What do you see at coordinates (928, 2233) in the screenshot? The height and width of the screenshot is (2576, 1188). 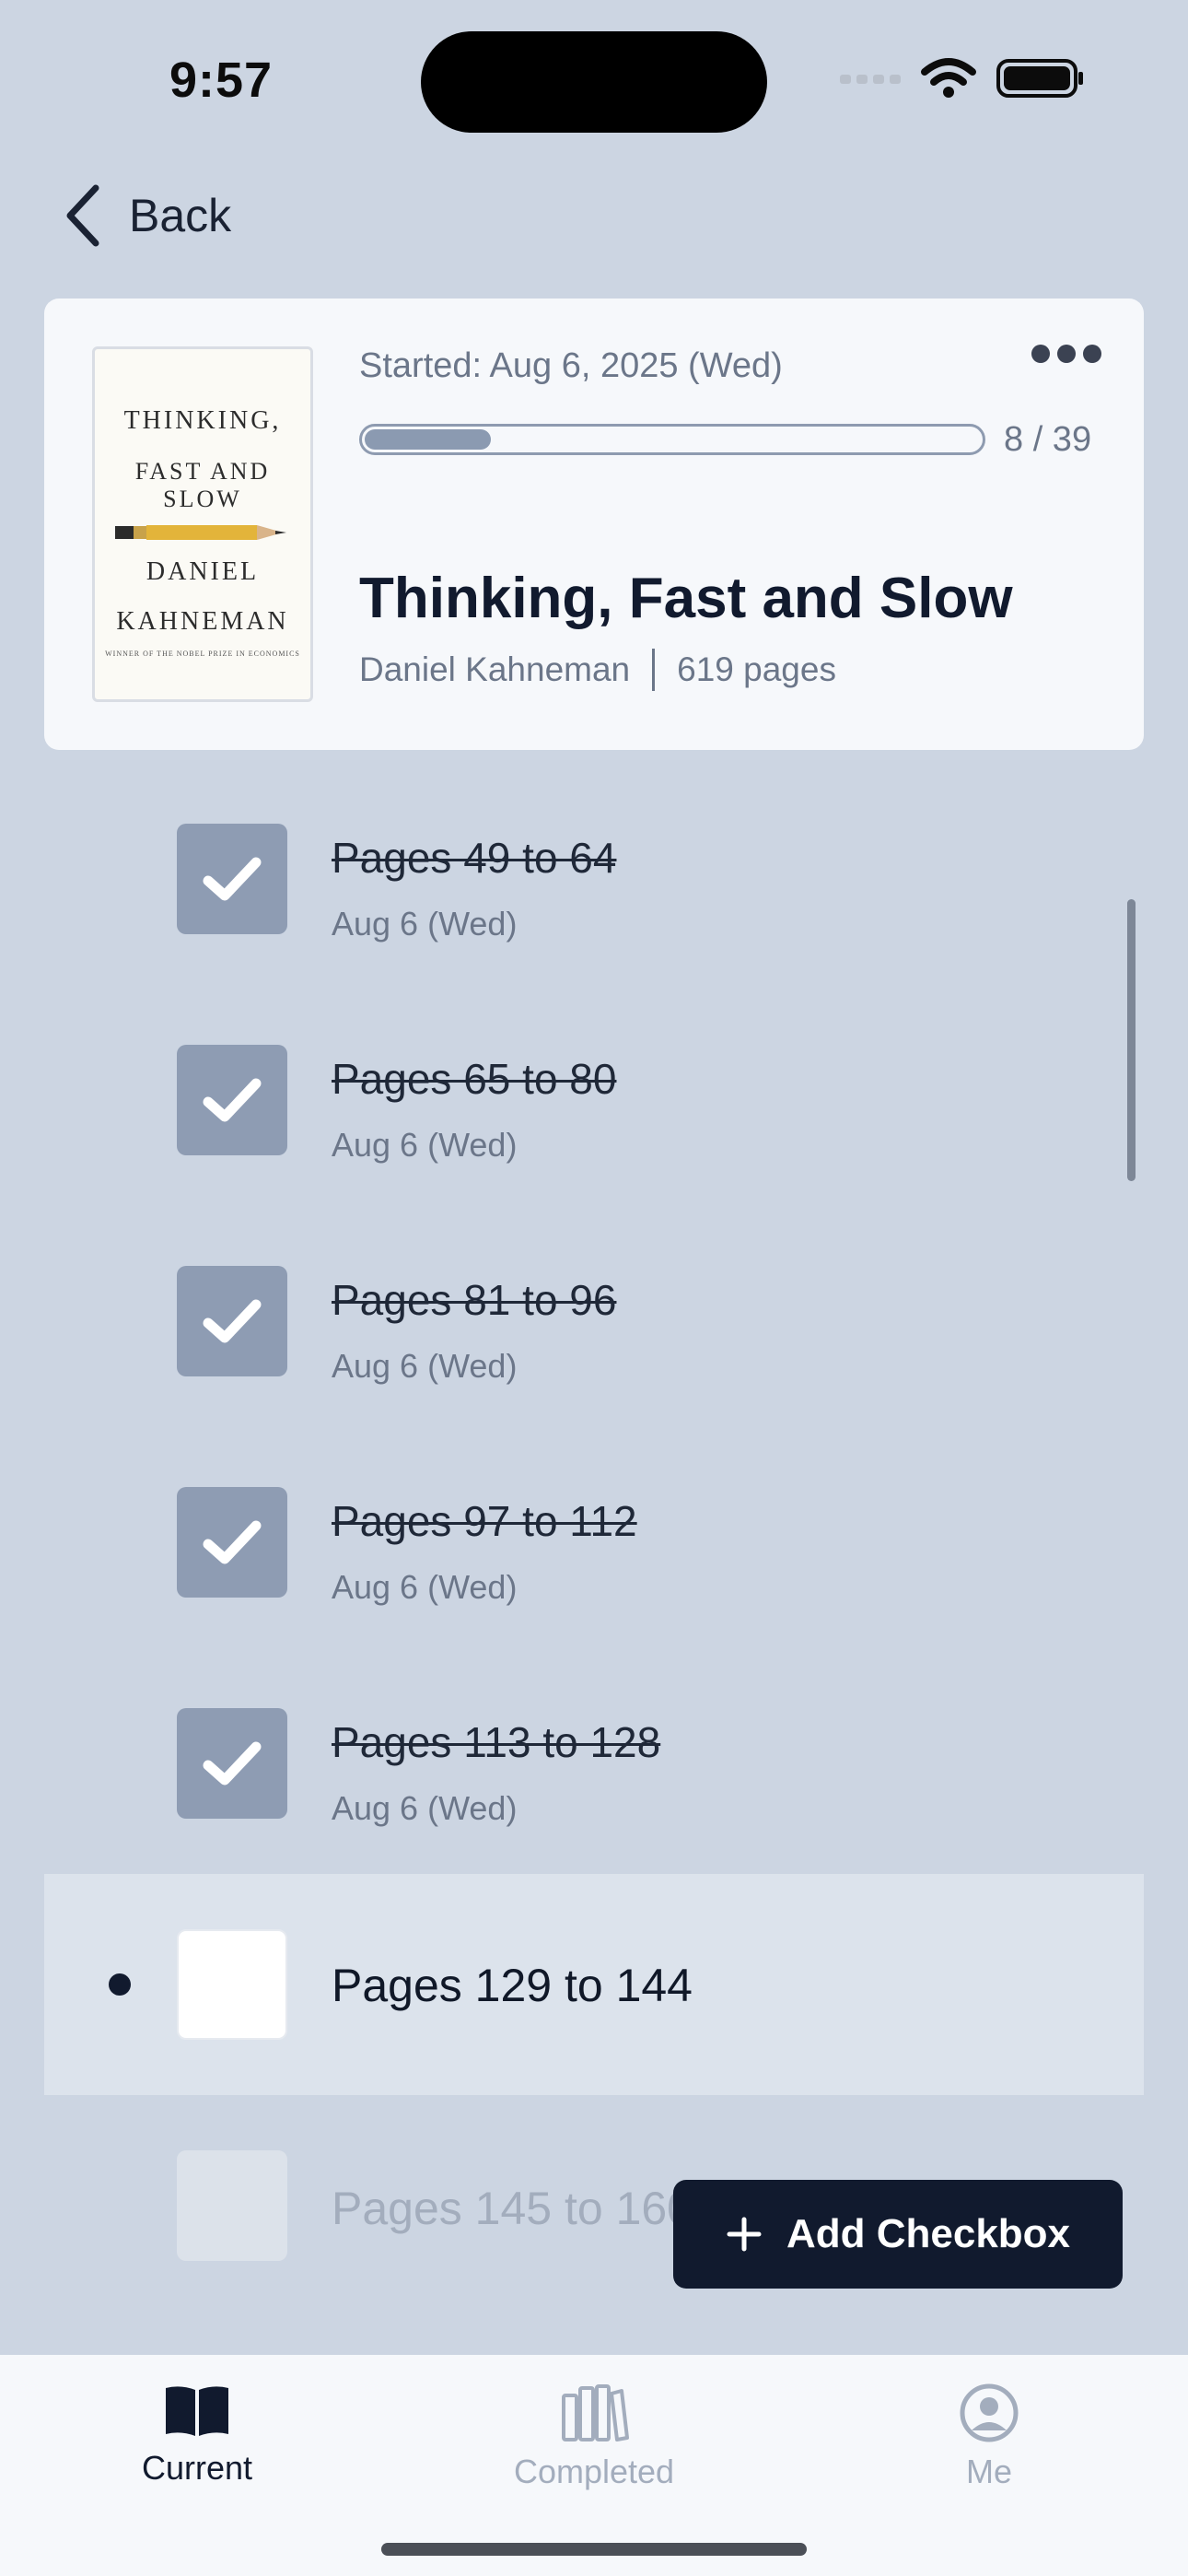 I see `add-checkbox-label: Add Checkbox` at bounding box center [928, 2233].